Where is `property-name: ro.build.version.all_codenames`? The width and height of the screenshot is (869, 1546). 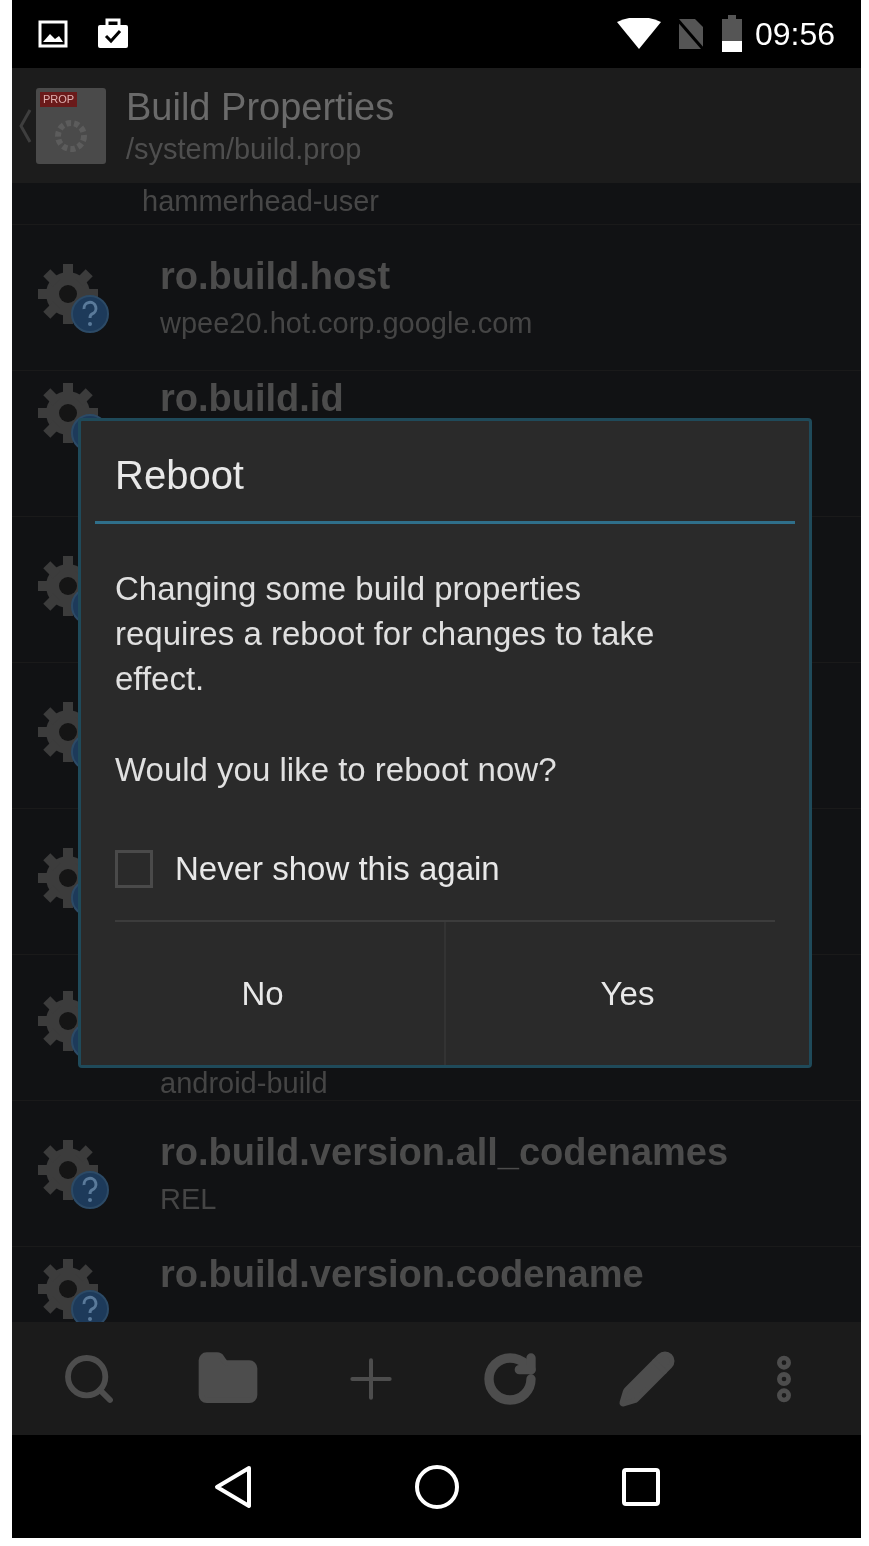 property-name: ro.build.version.all_codenames is located at coordinates (444, 1152).